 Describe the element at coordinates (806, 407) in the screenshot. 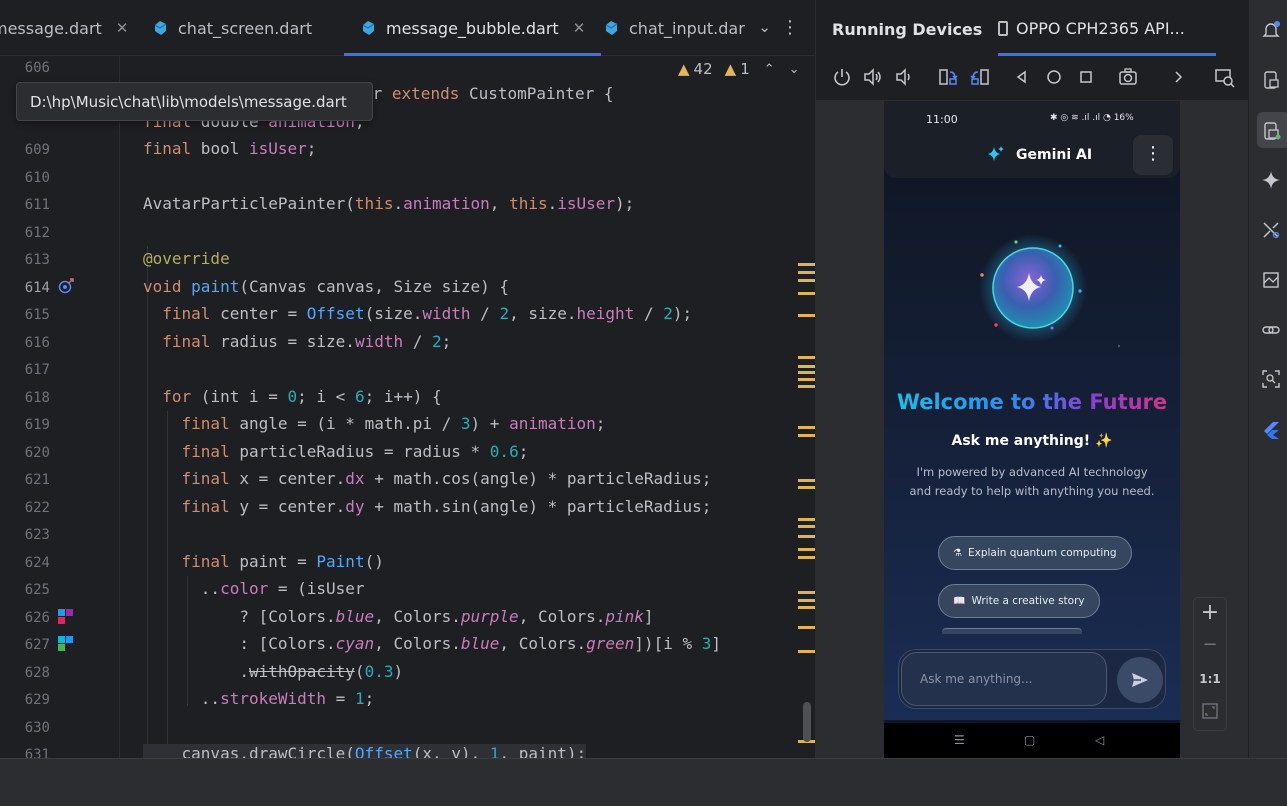

I see `error-stripe` at that location.